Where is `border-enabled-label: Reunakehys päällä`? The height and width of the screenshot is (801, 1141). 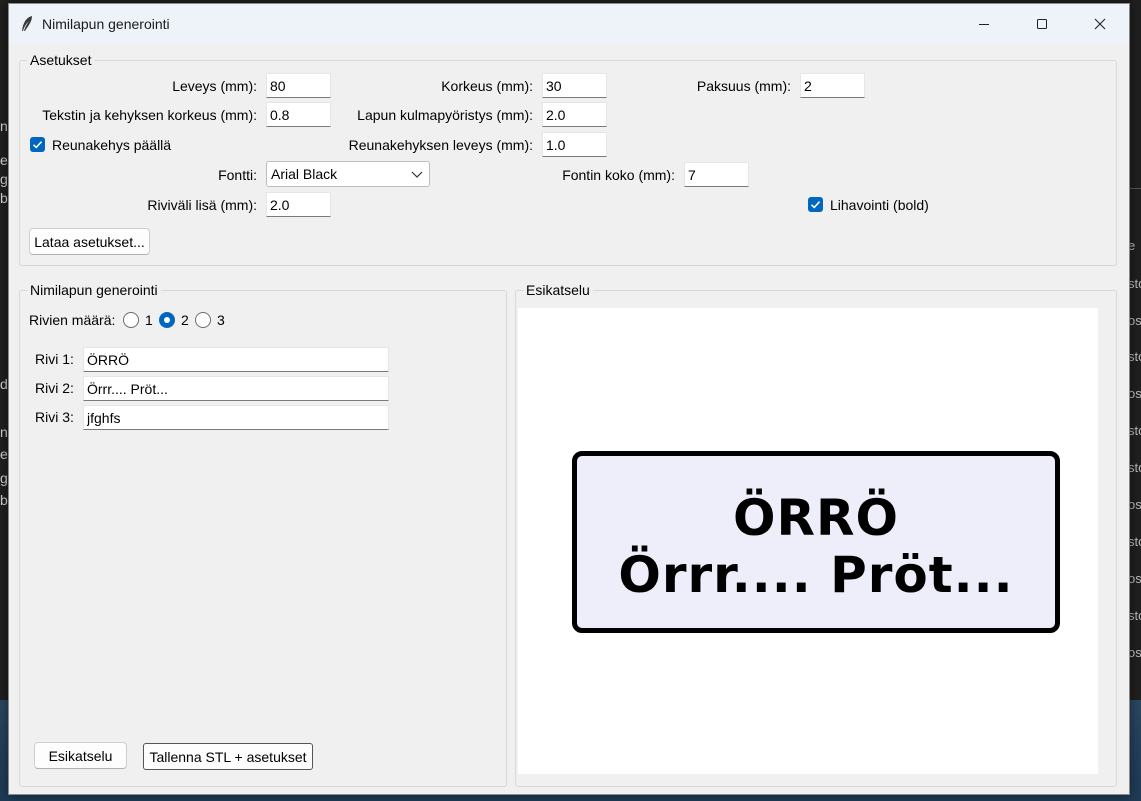 border-enabled-label: Reunakehys päällä is located at coordinates (111, 145).